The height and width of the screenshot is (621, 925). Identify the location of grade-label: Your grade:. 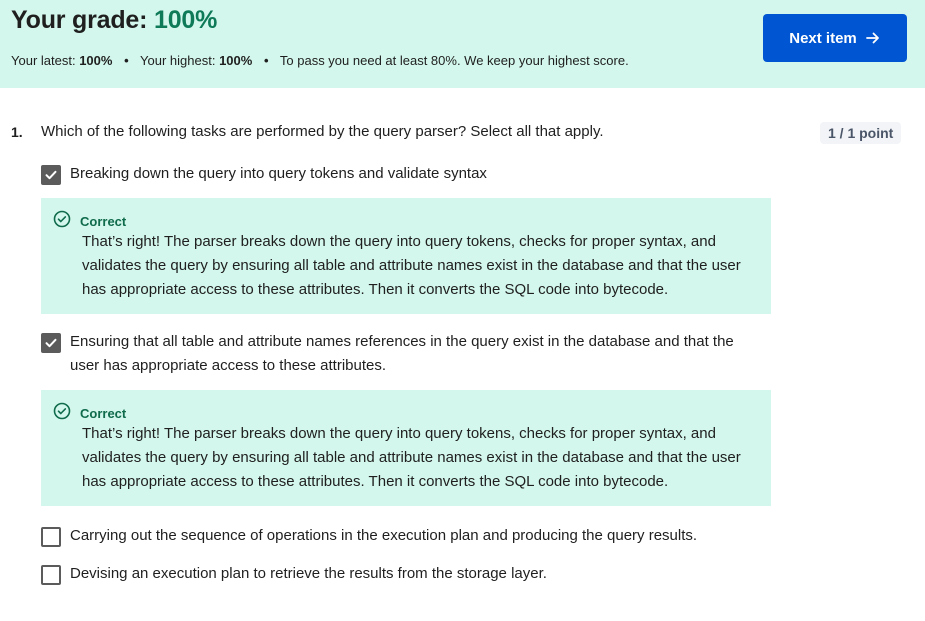
(79, 20).